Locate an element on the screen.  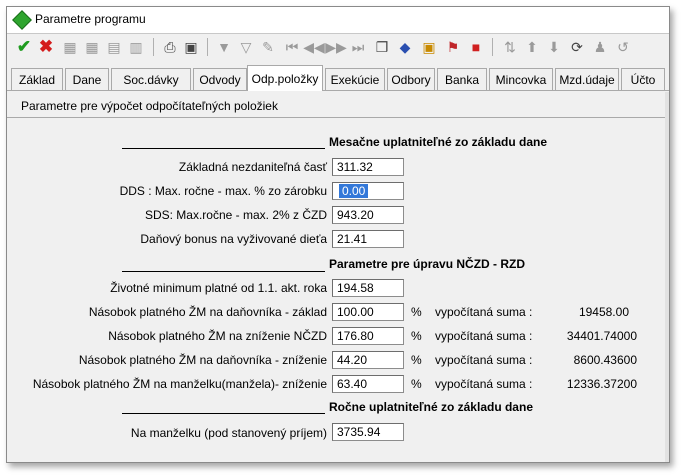
document-icon: ▣ is located at coordinates (191, 47).